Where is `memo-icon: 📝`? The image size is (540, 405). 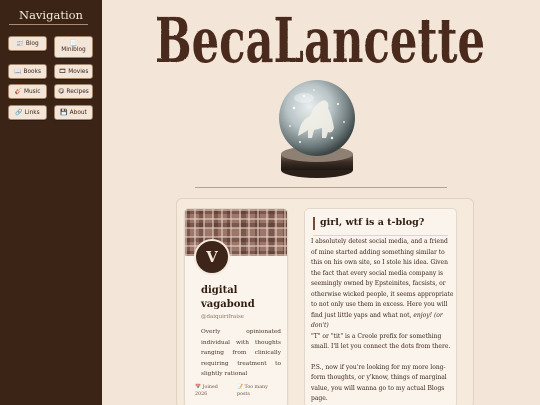 memo-icon: 📝 is located at coordinates (240, 387).